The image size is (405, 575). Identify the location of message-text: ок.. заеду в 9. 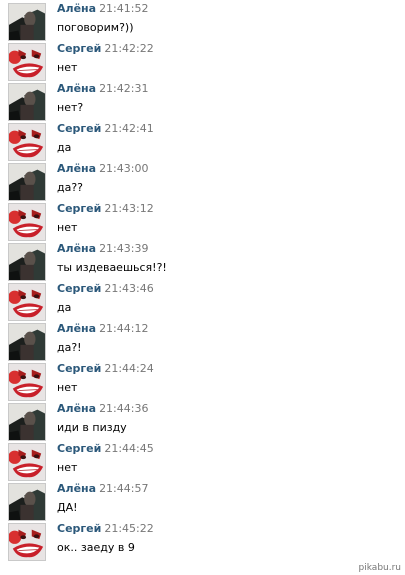
(96, 547).